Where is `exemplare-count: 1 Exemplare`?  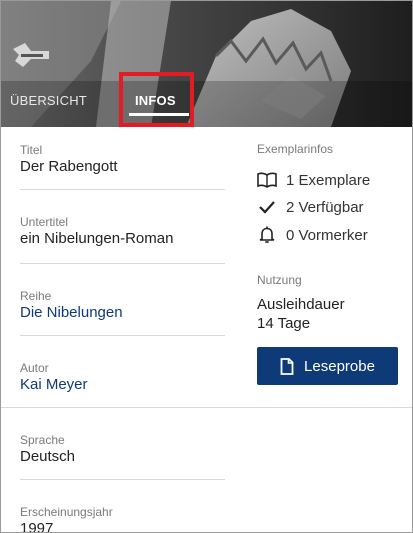 exemplare-count: 1 Exemplare is located at coordinates (328, 180).